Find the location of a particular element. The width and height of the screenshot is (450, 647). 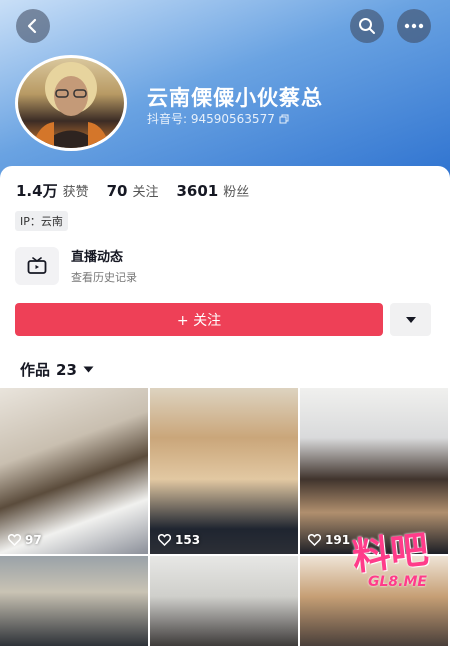

profile-nickname: 云南傈僳小伙蔡总 is located at coordinates (235, 98).